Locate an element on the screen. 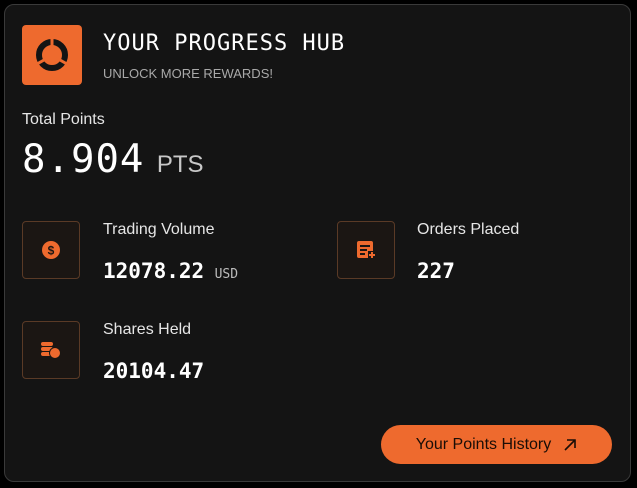 Image resolution: width=637 pixels, height=488 pixels. total-points-value: 8.904 PTS is located at coordinates (113, 159).